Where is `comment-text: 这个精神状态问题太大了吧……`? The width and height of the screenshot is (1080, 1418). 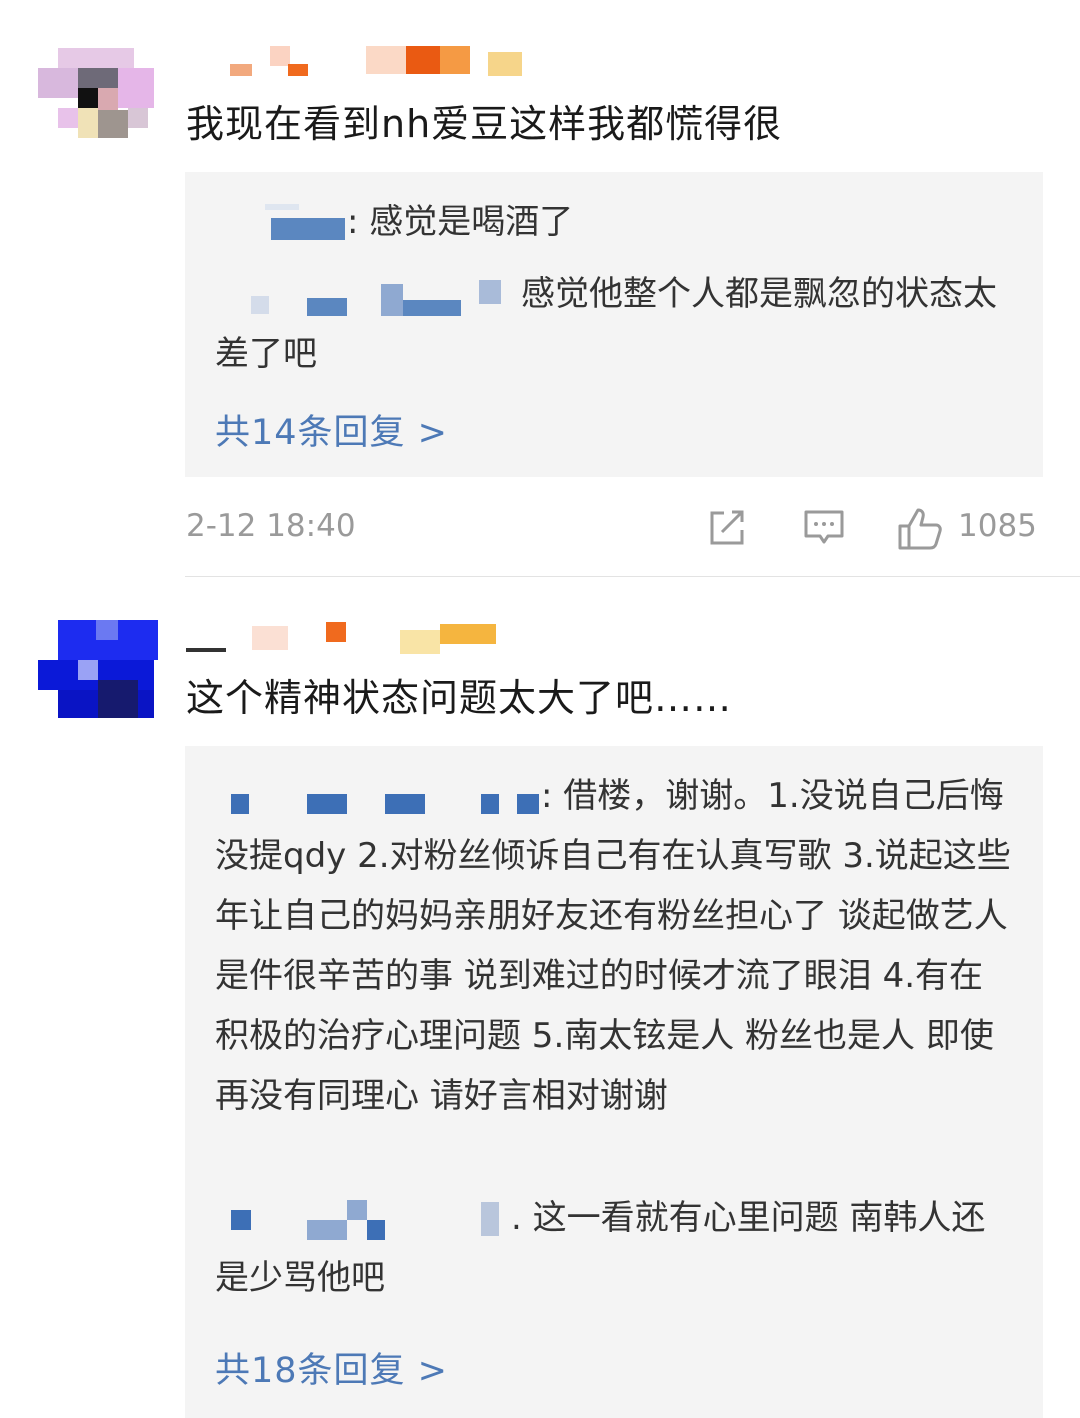 comment-text: 这个精神状态问题太大了吧…… is located at coordinates (459, 698).